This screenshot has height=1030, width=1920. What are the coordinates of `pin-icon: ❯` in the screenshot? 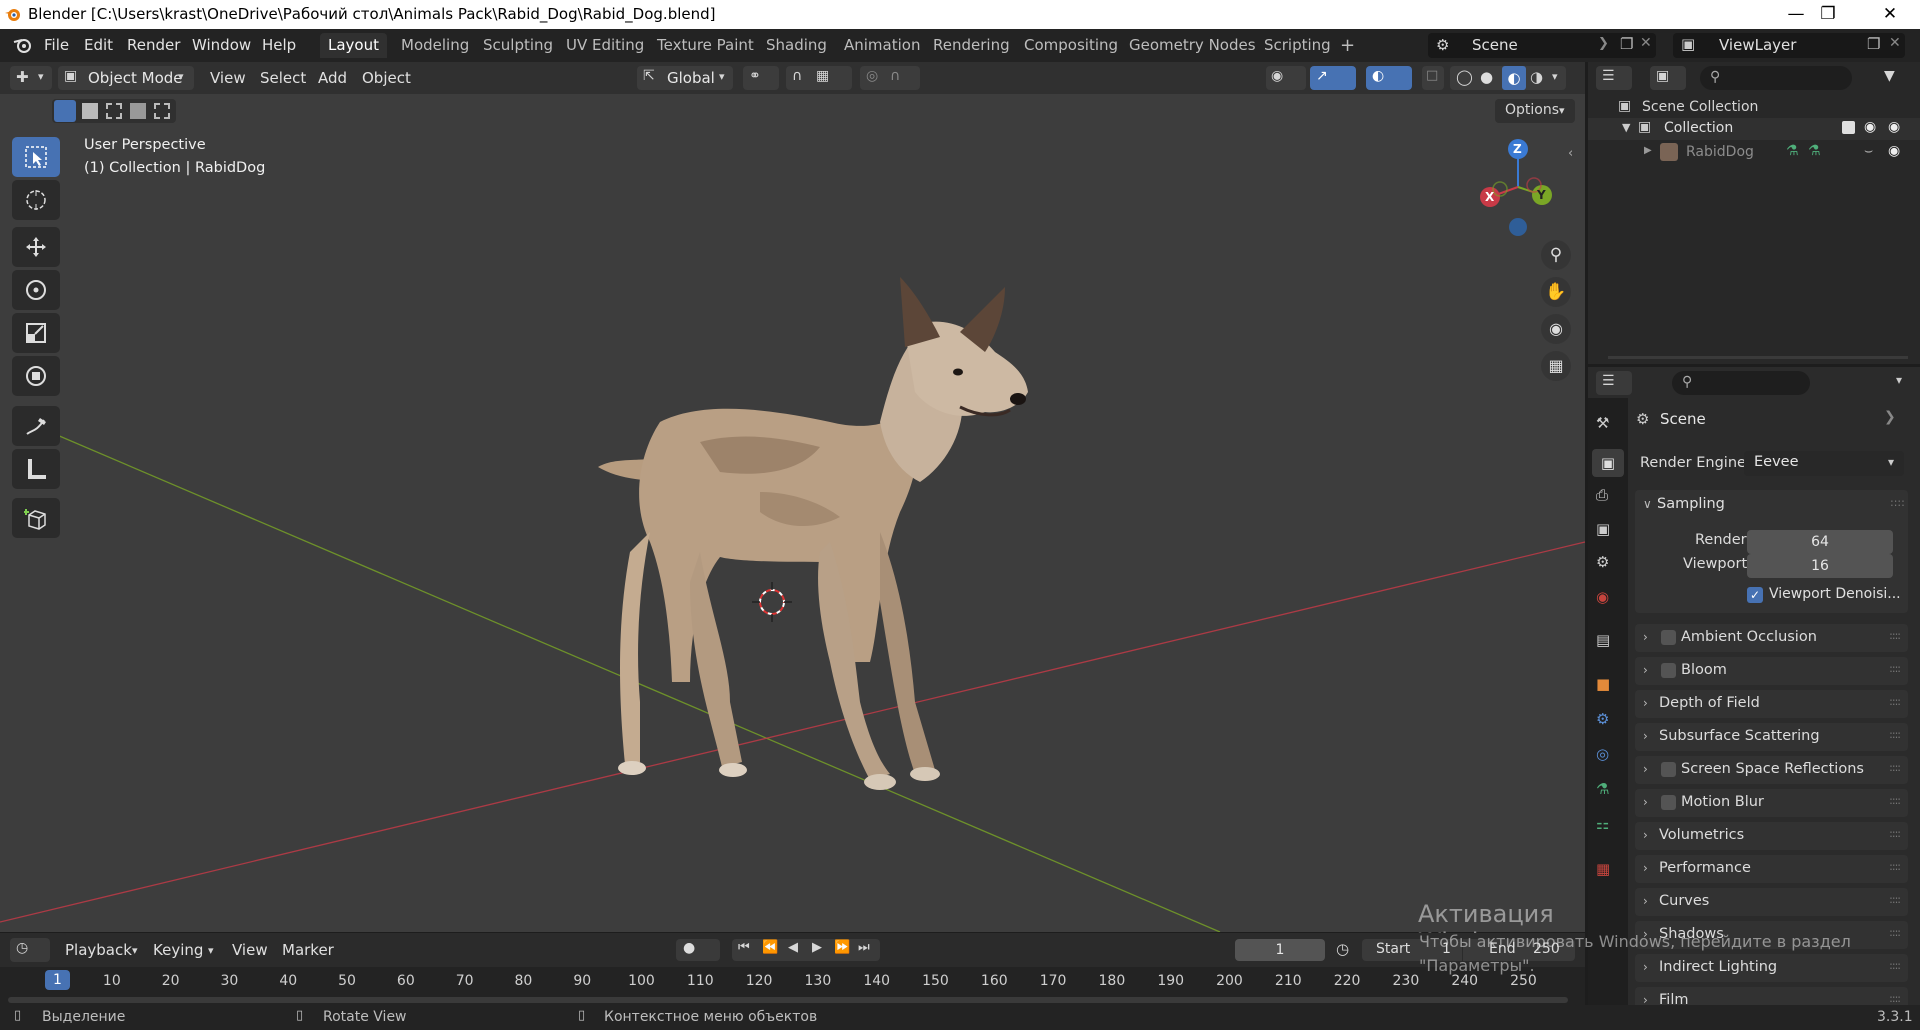 It's located at (1890, 417).